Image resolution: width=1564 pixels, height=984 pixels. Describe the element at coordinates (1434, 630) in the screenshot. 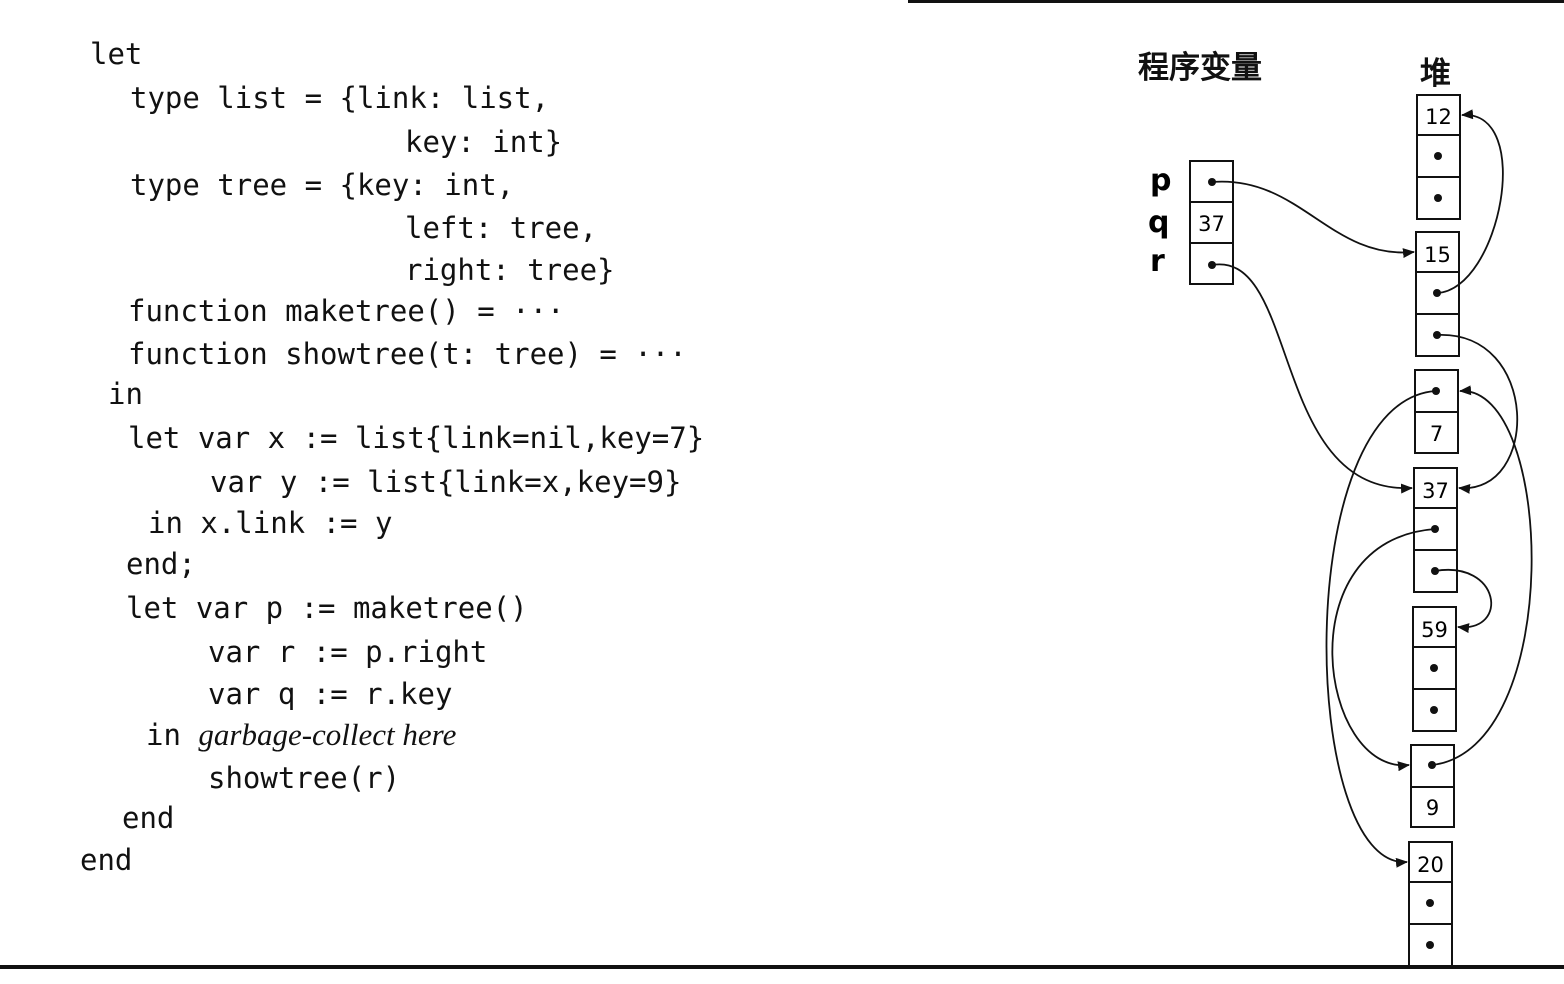

I see `record-key: 59` at that location.